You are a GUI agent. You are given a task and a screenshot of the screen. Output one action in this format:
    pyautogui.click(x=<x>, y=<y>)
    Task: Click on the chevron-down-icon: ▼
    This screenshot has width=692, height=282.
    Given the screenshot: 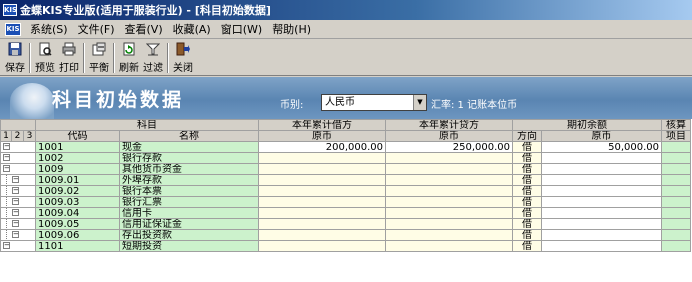 What is the action you would take?
    pyautogui.click(x=419, y=102)
    